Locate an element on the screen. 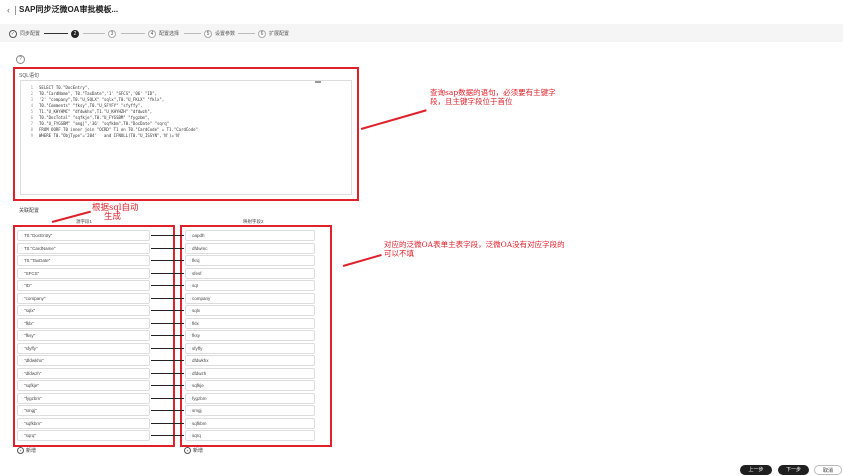 The image size is (843, 476). source-field-row: ⋮ "fksy" is located at coordinates (83, 335).